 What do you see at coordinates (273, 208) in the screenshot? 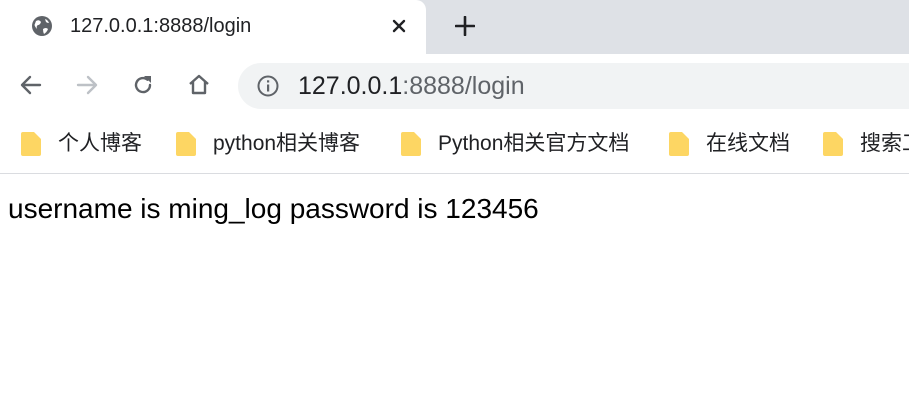
I see `page-body-text: username is ming_log password is 123456` at bounding box center [273, 208].